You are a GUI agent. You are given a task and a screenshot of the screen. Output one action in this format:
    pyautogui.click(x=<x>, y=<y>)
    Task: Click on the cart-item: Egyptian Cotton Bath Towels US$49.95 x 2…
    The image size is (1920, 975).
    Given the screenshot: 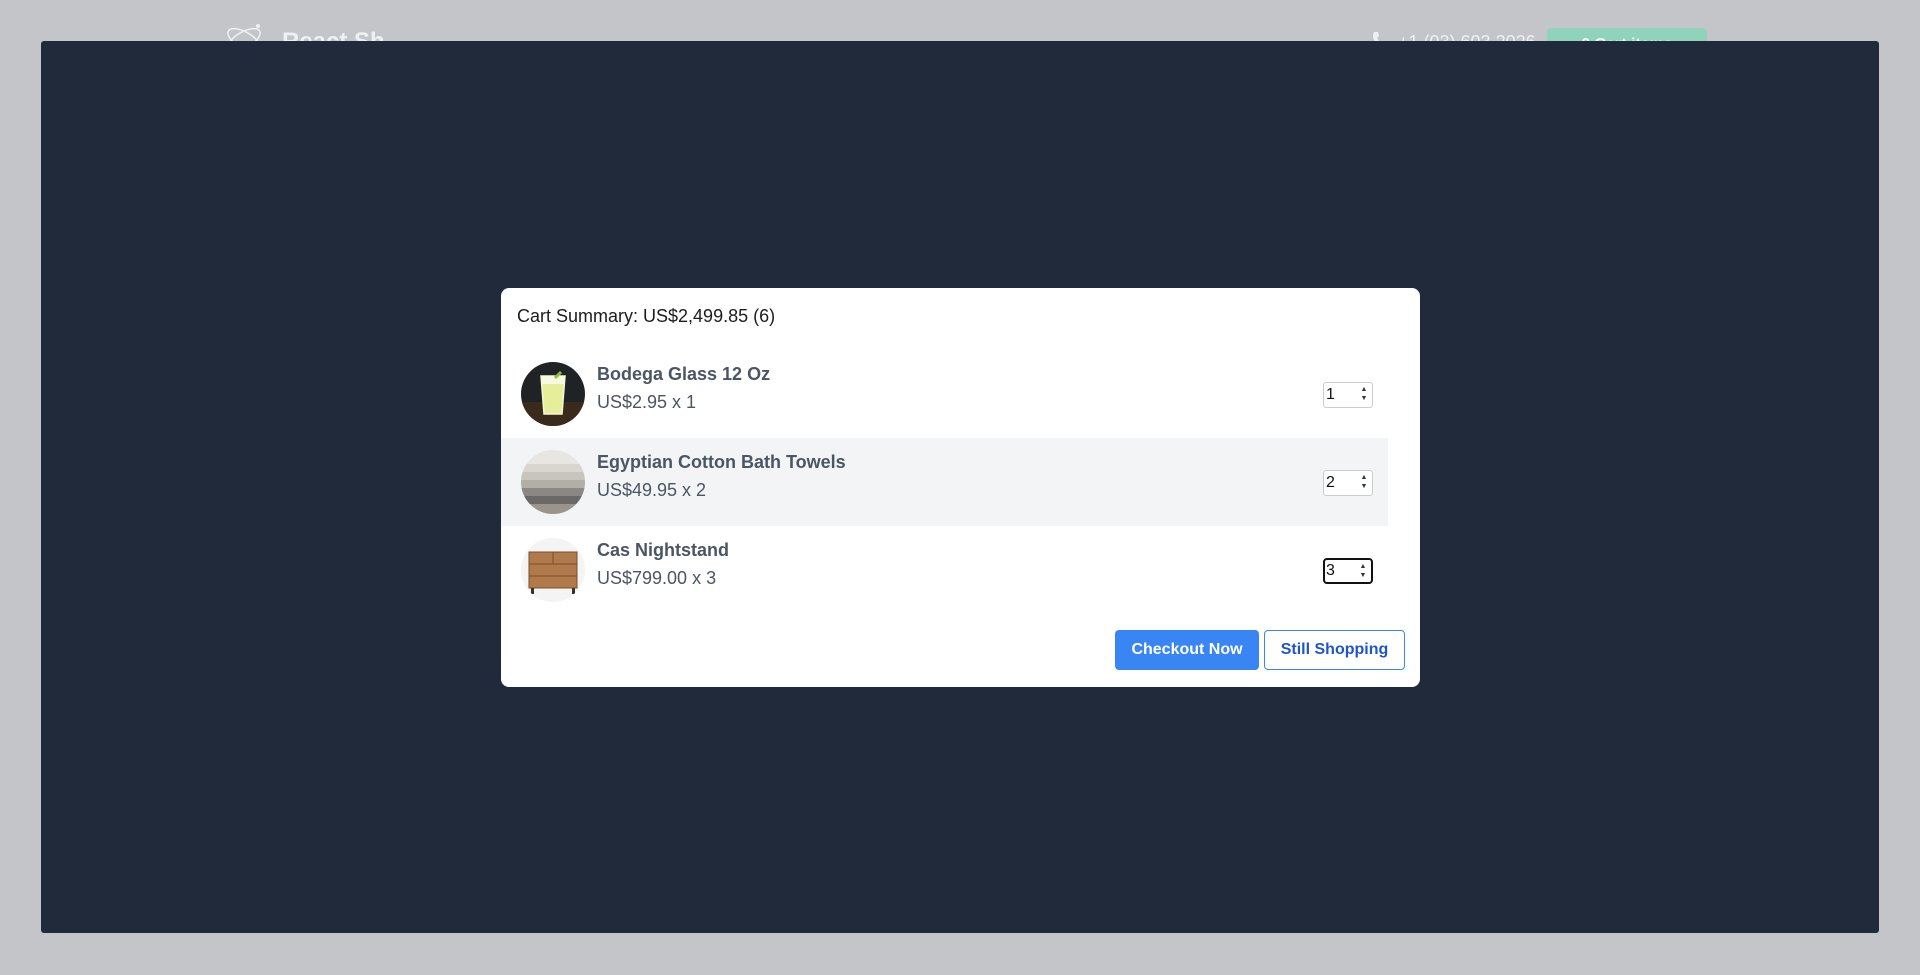 What is the action you would take?
    pyautogui.click(x=944, y=482)
    